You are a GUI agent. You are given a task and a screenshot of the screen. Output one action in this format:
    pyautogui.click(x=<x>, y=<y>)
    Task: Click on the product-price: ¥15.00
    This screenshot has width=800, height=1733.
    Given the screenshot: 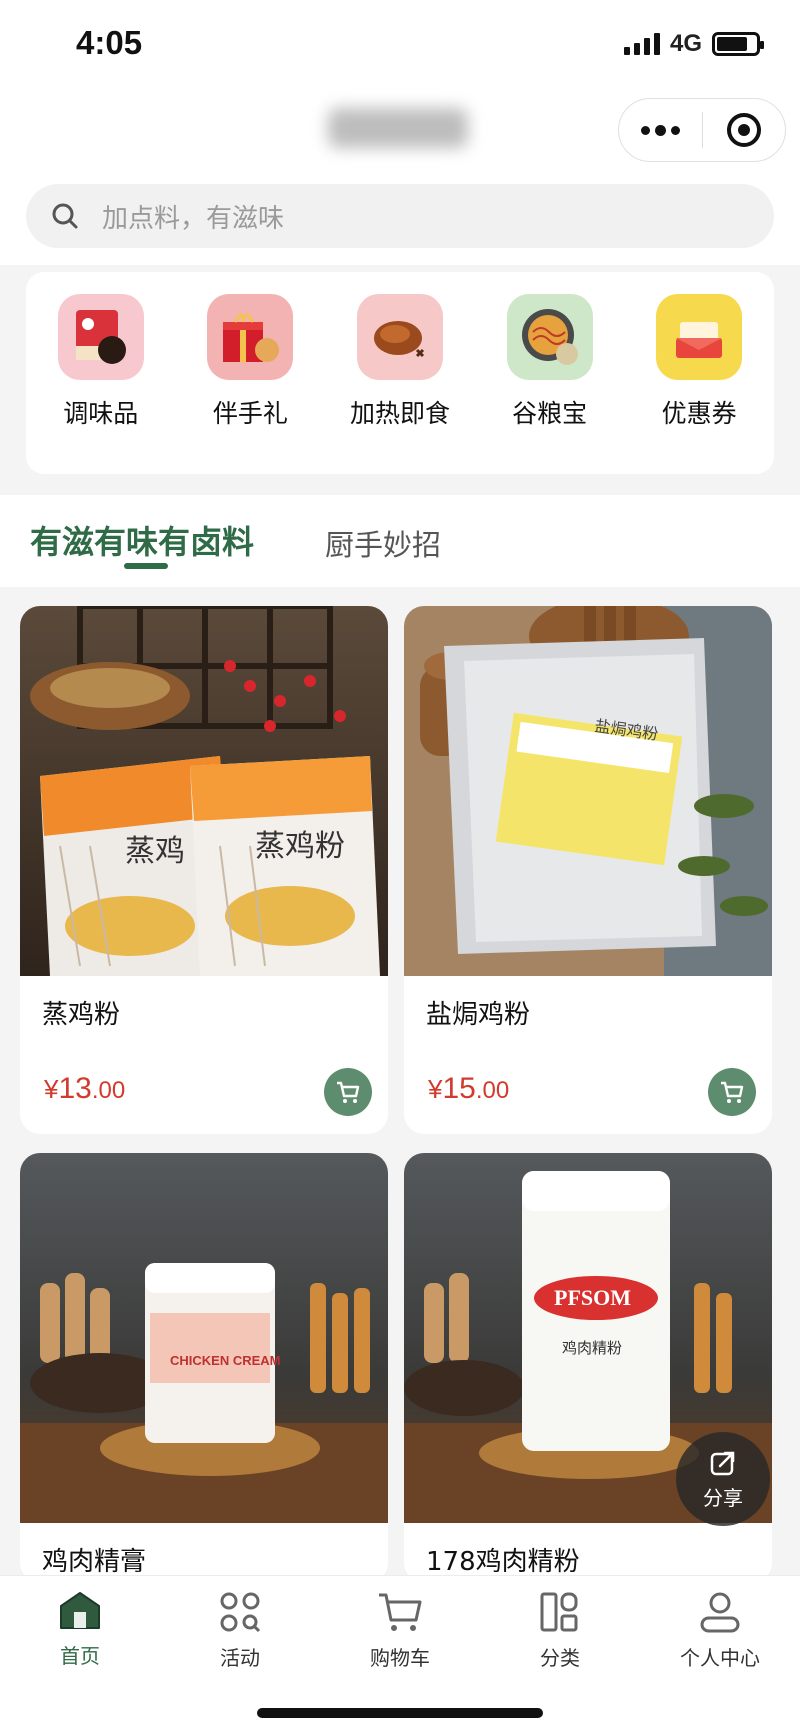 What is the action you would take?
    pyautogui.click(x=469, y=1088)
    